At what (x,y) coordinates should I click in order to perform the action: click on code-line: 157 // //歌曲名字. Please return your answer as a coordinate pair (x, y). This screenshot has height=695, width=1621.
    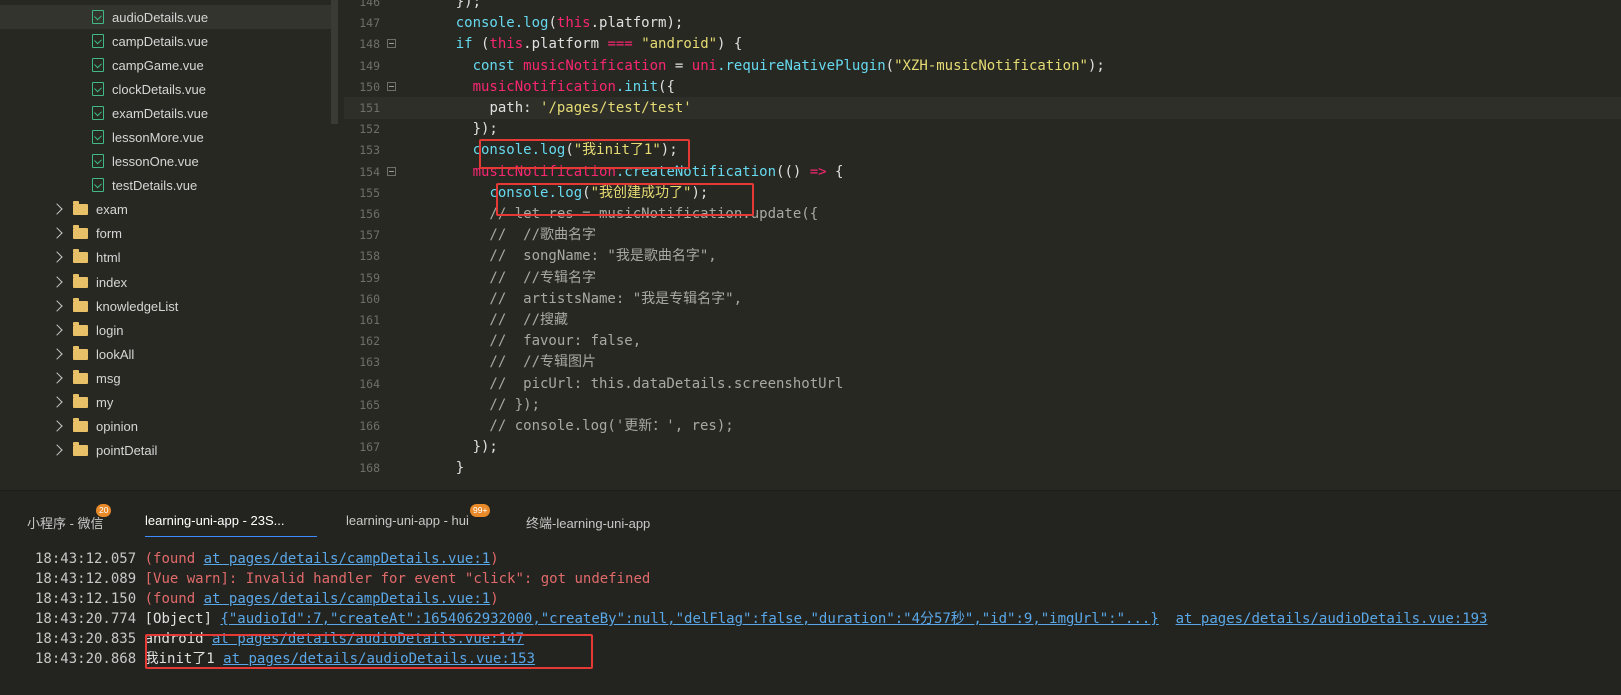
    Looking at the image, I should click on (982, 235).